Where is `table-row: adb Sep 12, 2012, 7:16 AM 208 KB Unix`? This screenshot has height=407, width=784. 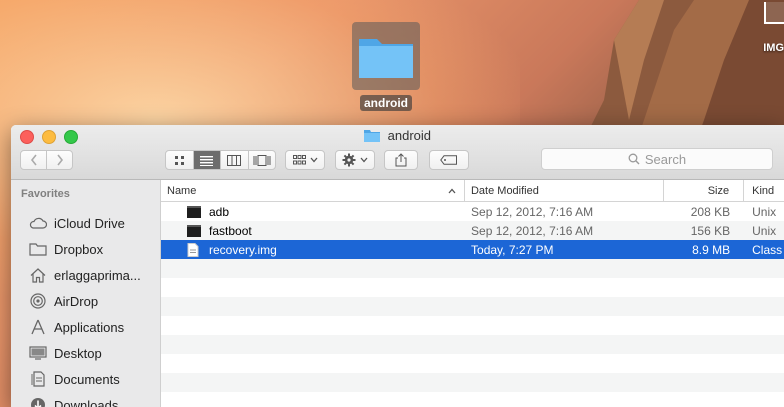 table-row: adb Sep 12, 2012, 7:16 AM 208 KB Unix is located at coordinates (472, 211).